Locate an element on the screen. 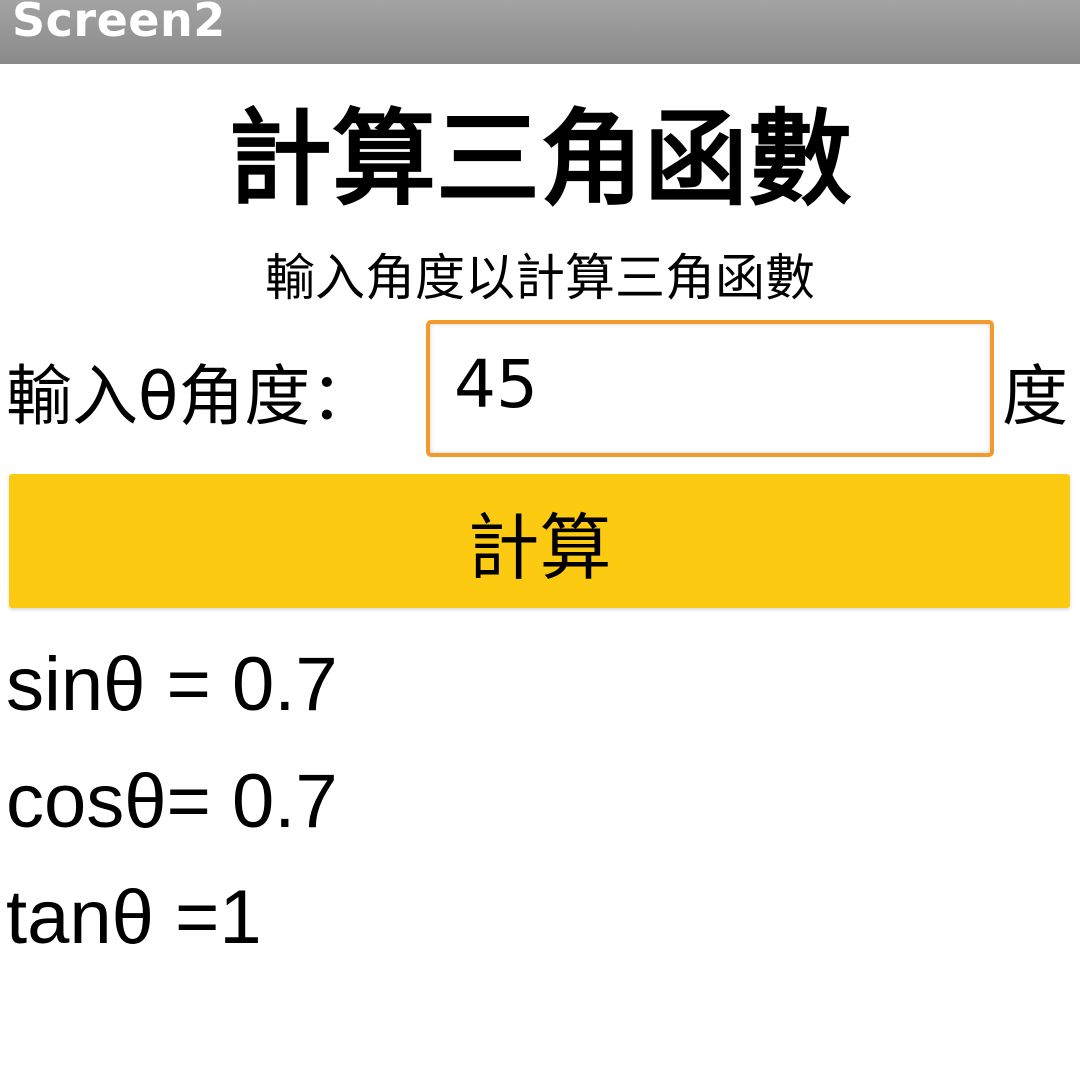  screen-title: Screen2 is located at coordinates (119, 23).